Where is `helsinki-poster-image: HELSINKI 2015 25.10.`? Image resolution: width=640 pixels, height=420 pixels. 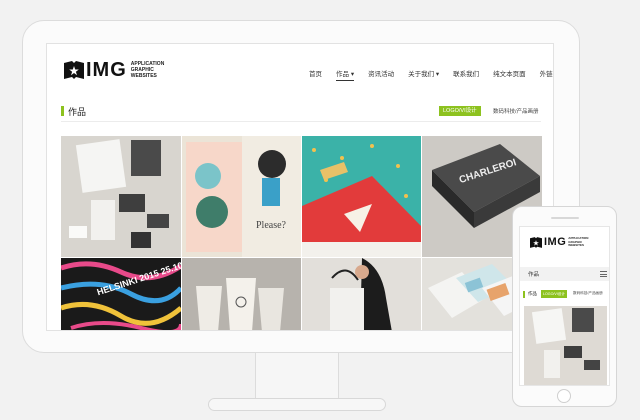 helsinki-poster-image: HELSINKI 2015 25.10. is located at coordinates (121, 294).